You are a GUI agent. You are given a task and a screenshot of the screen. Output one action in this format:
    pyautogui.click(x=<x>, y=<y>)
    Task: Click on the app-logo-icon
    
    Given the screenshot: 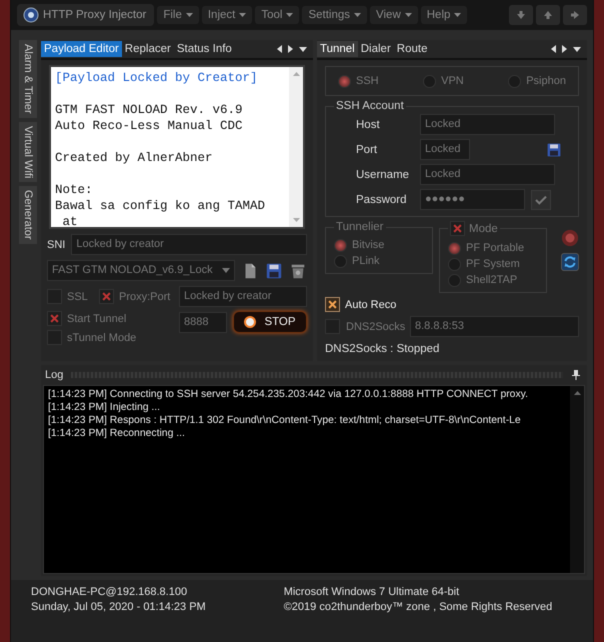 What is the action you would take?
    pyautogui.click(x=31, y=15)
    